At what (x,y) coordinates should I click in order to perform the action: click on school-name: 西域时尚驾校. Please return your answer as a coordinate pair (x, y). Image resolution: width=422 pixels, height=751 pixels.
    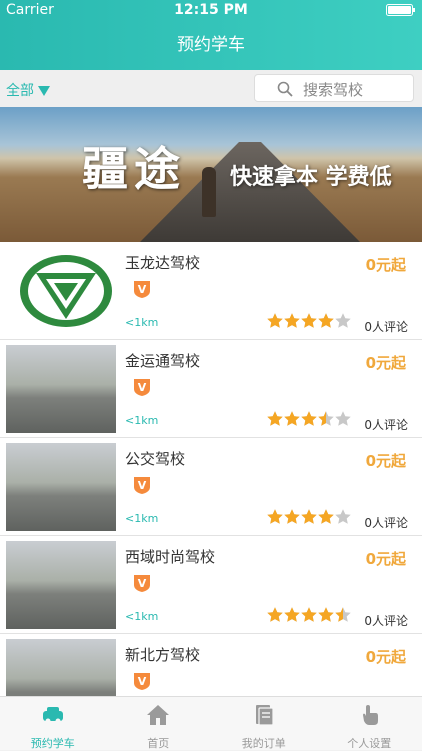
    Looking at the image, I should click on (170, 556).